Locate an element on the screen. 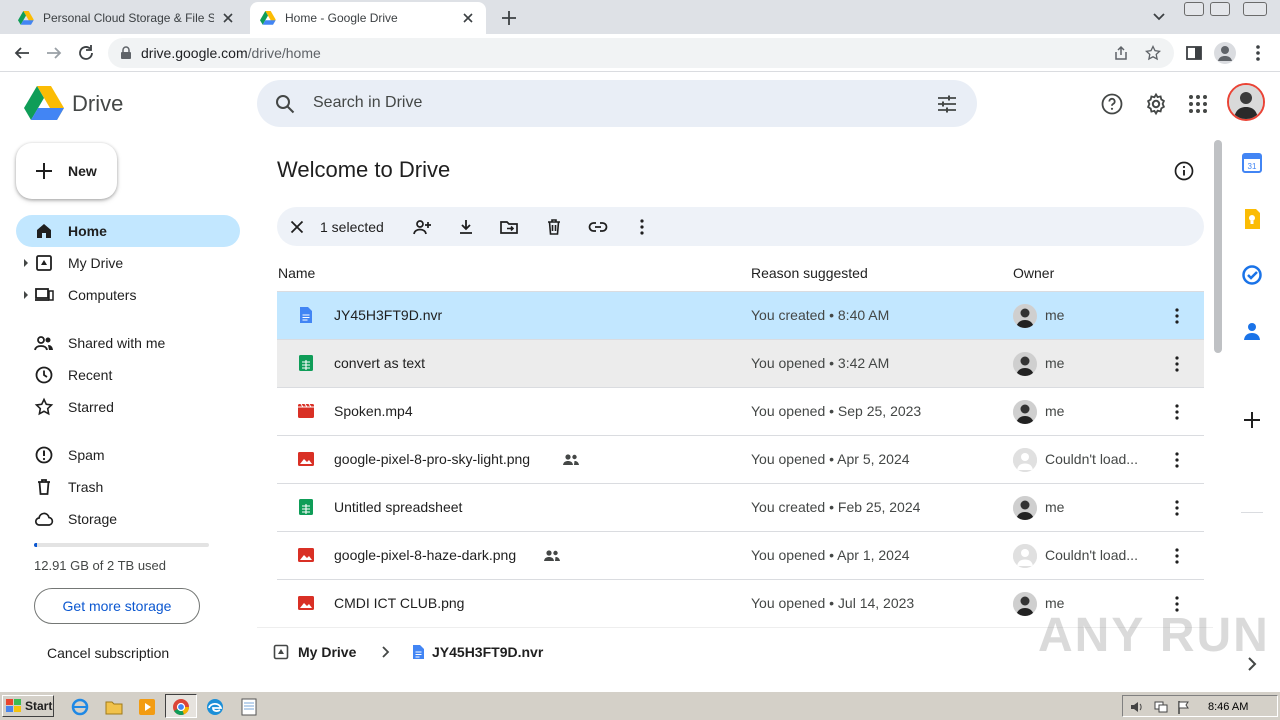 This screenshot has width=1280, height=720. nav-computers: Computers is located at coordinates (128, 295).